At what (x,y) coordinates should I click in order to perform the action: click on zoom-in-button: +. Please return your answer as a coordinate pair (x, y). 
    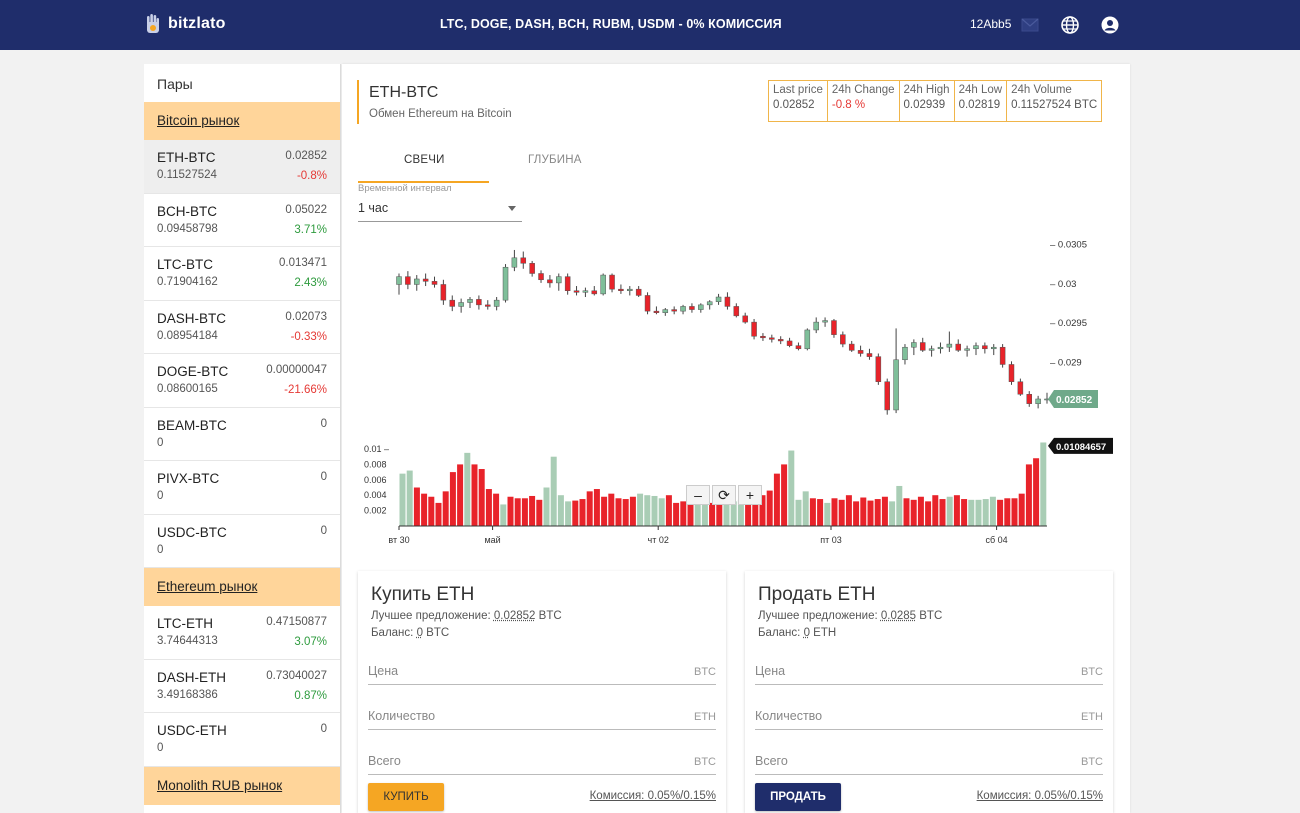
    Looking at the image, I should click on (750, 495).